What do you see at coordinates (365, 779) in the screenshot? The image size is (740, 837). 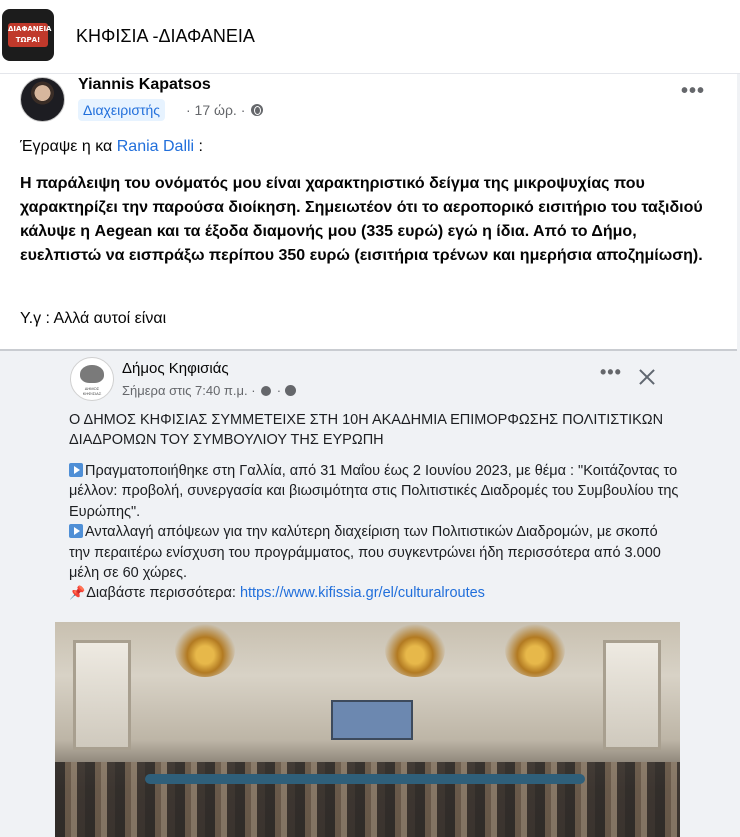 I see `photo-conference-table` at bounding box center [365, 779].